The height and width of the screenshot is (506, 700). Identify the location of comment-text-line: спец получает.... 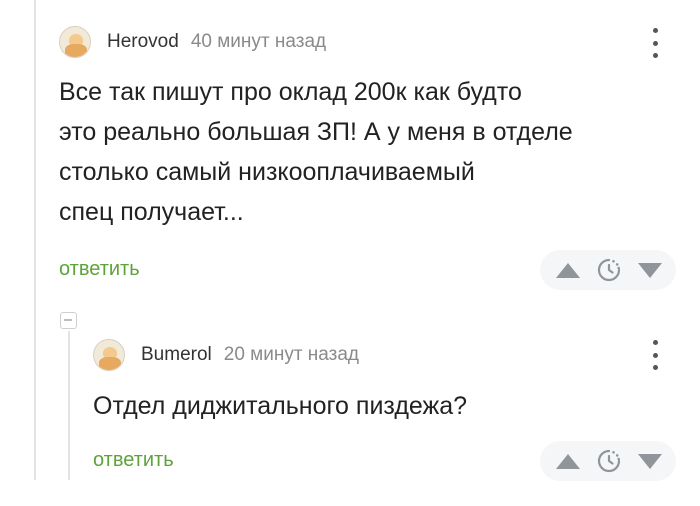
(151, 212).